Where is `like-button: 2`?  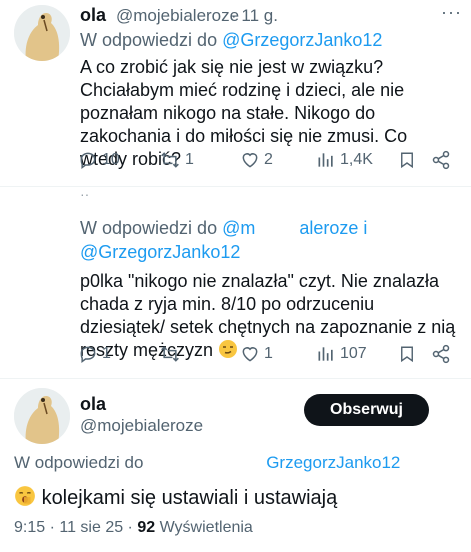
like-button: 2 is located at coordinates (256, 160).